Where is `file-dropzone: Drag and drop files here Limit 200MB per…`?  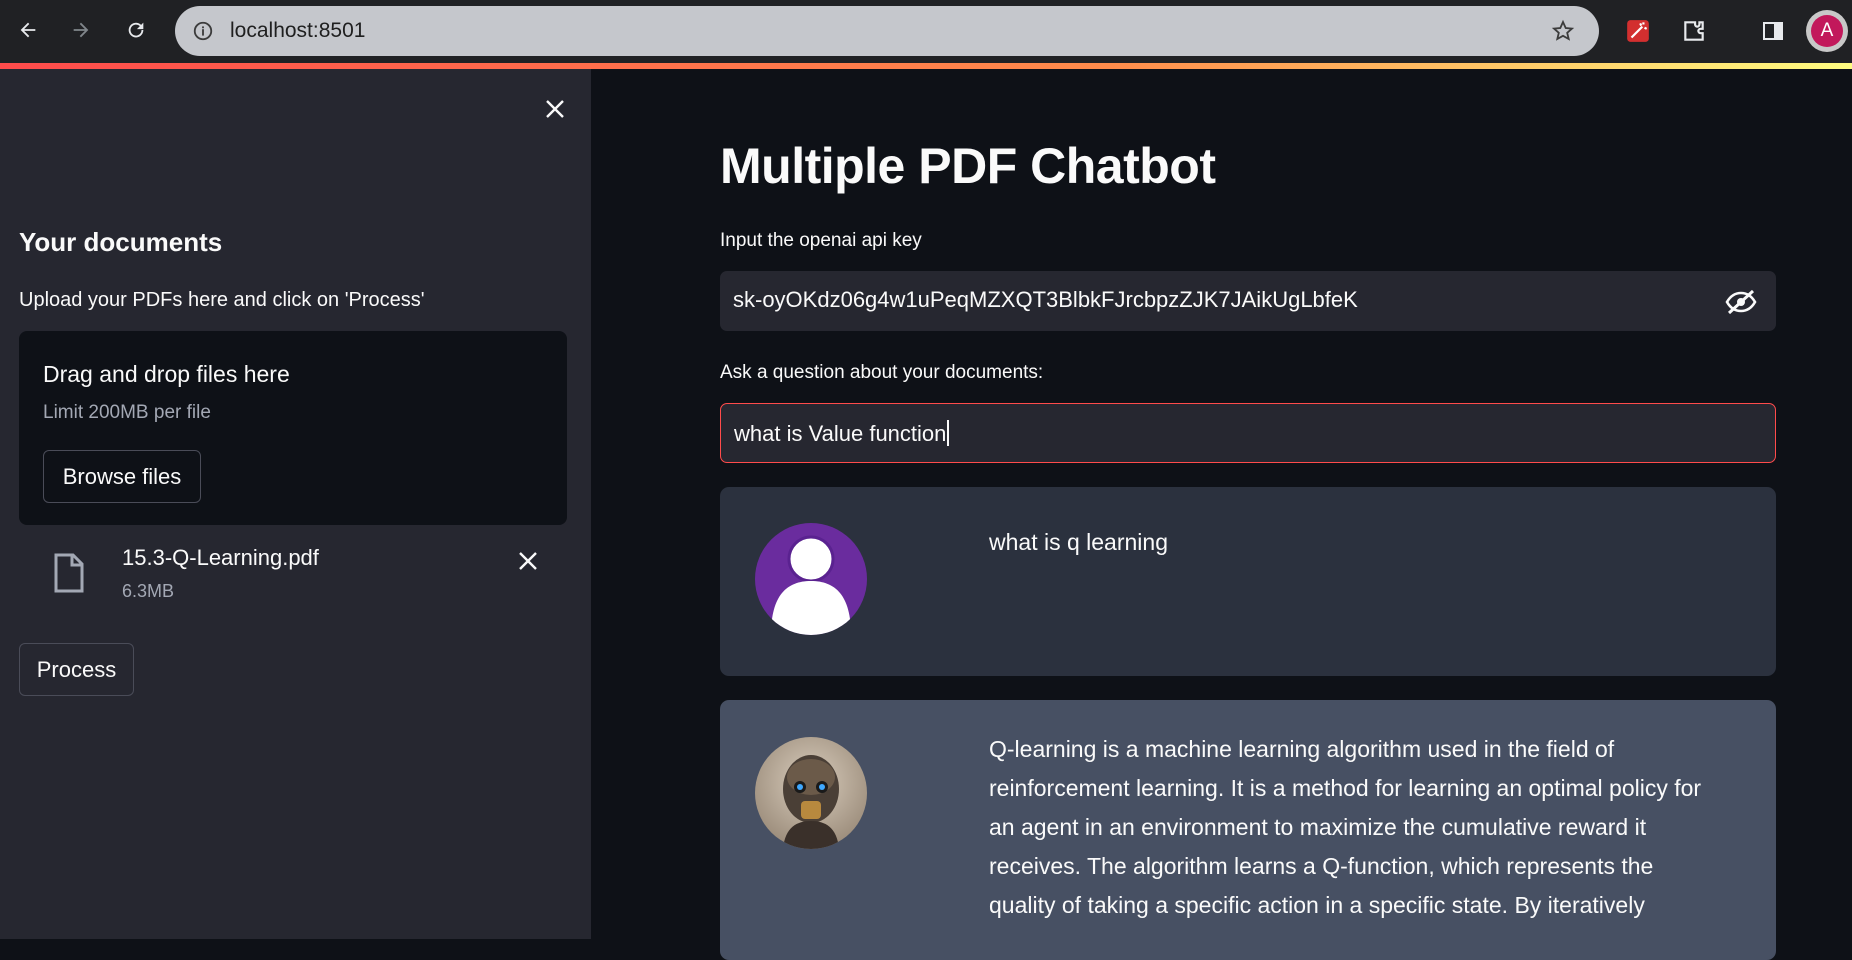
file-dropzone: Drag and drop files here Limit 200MB per… is located at coordinates (293, 428).